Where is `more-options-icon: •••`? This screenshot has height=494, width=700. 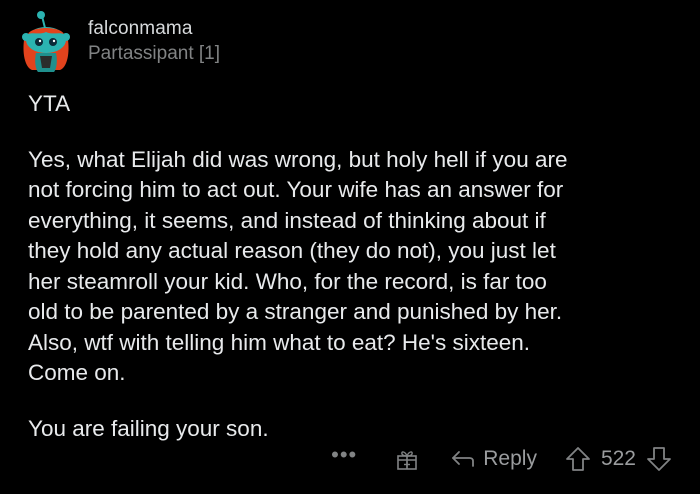 more-options-icon: ••• is located at coordinates (344, 454).